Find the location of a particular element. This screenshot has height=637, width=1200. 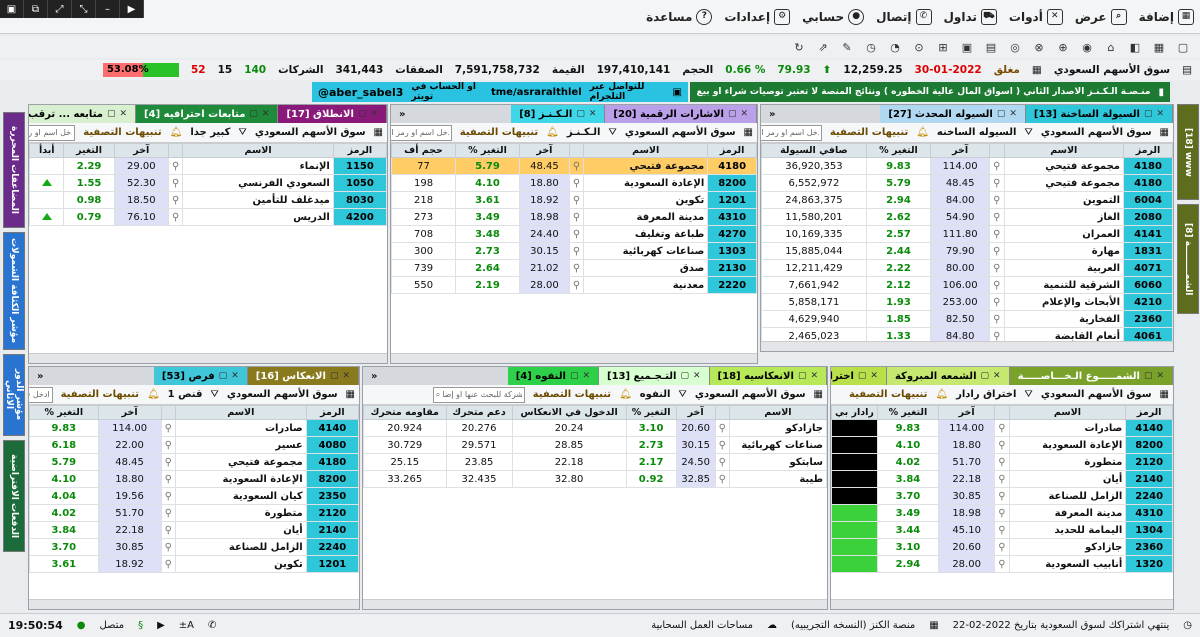

table-row: 4140 صادرات ⚲ 114.00 9.83 is located at coordinates (1002, 428).